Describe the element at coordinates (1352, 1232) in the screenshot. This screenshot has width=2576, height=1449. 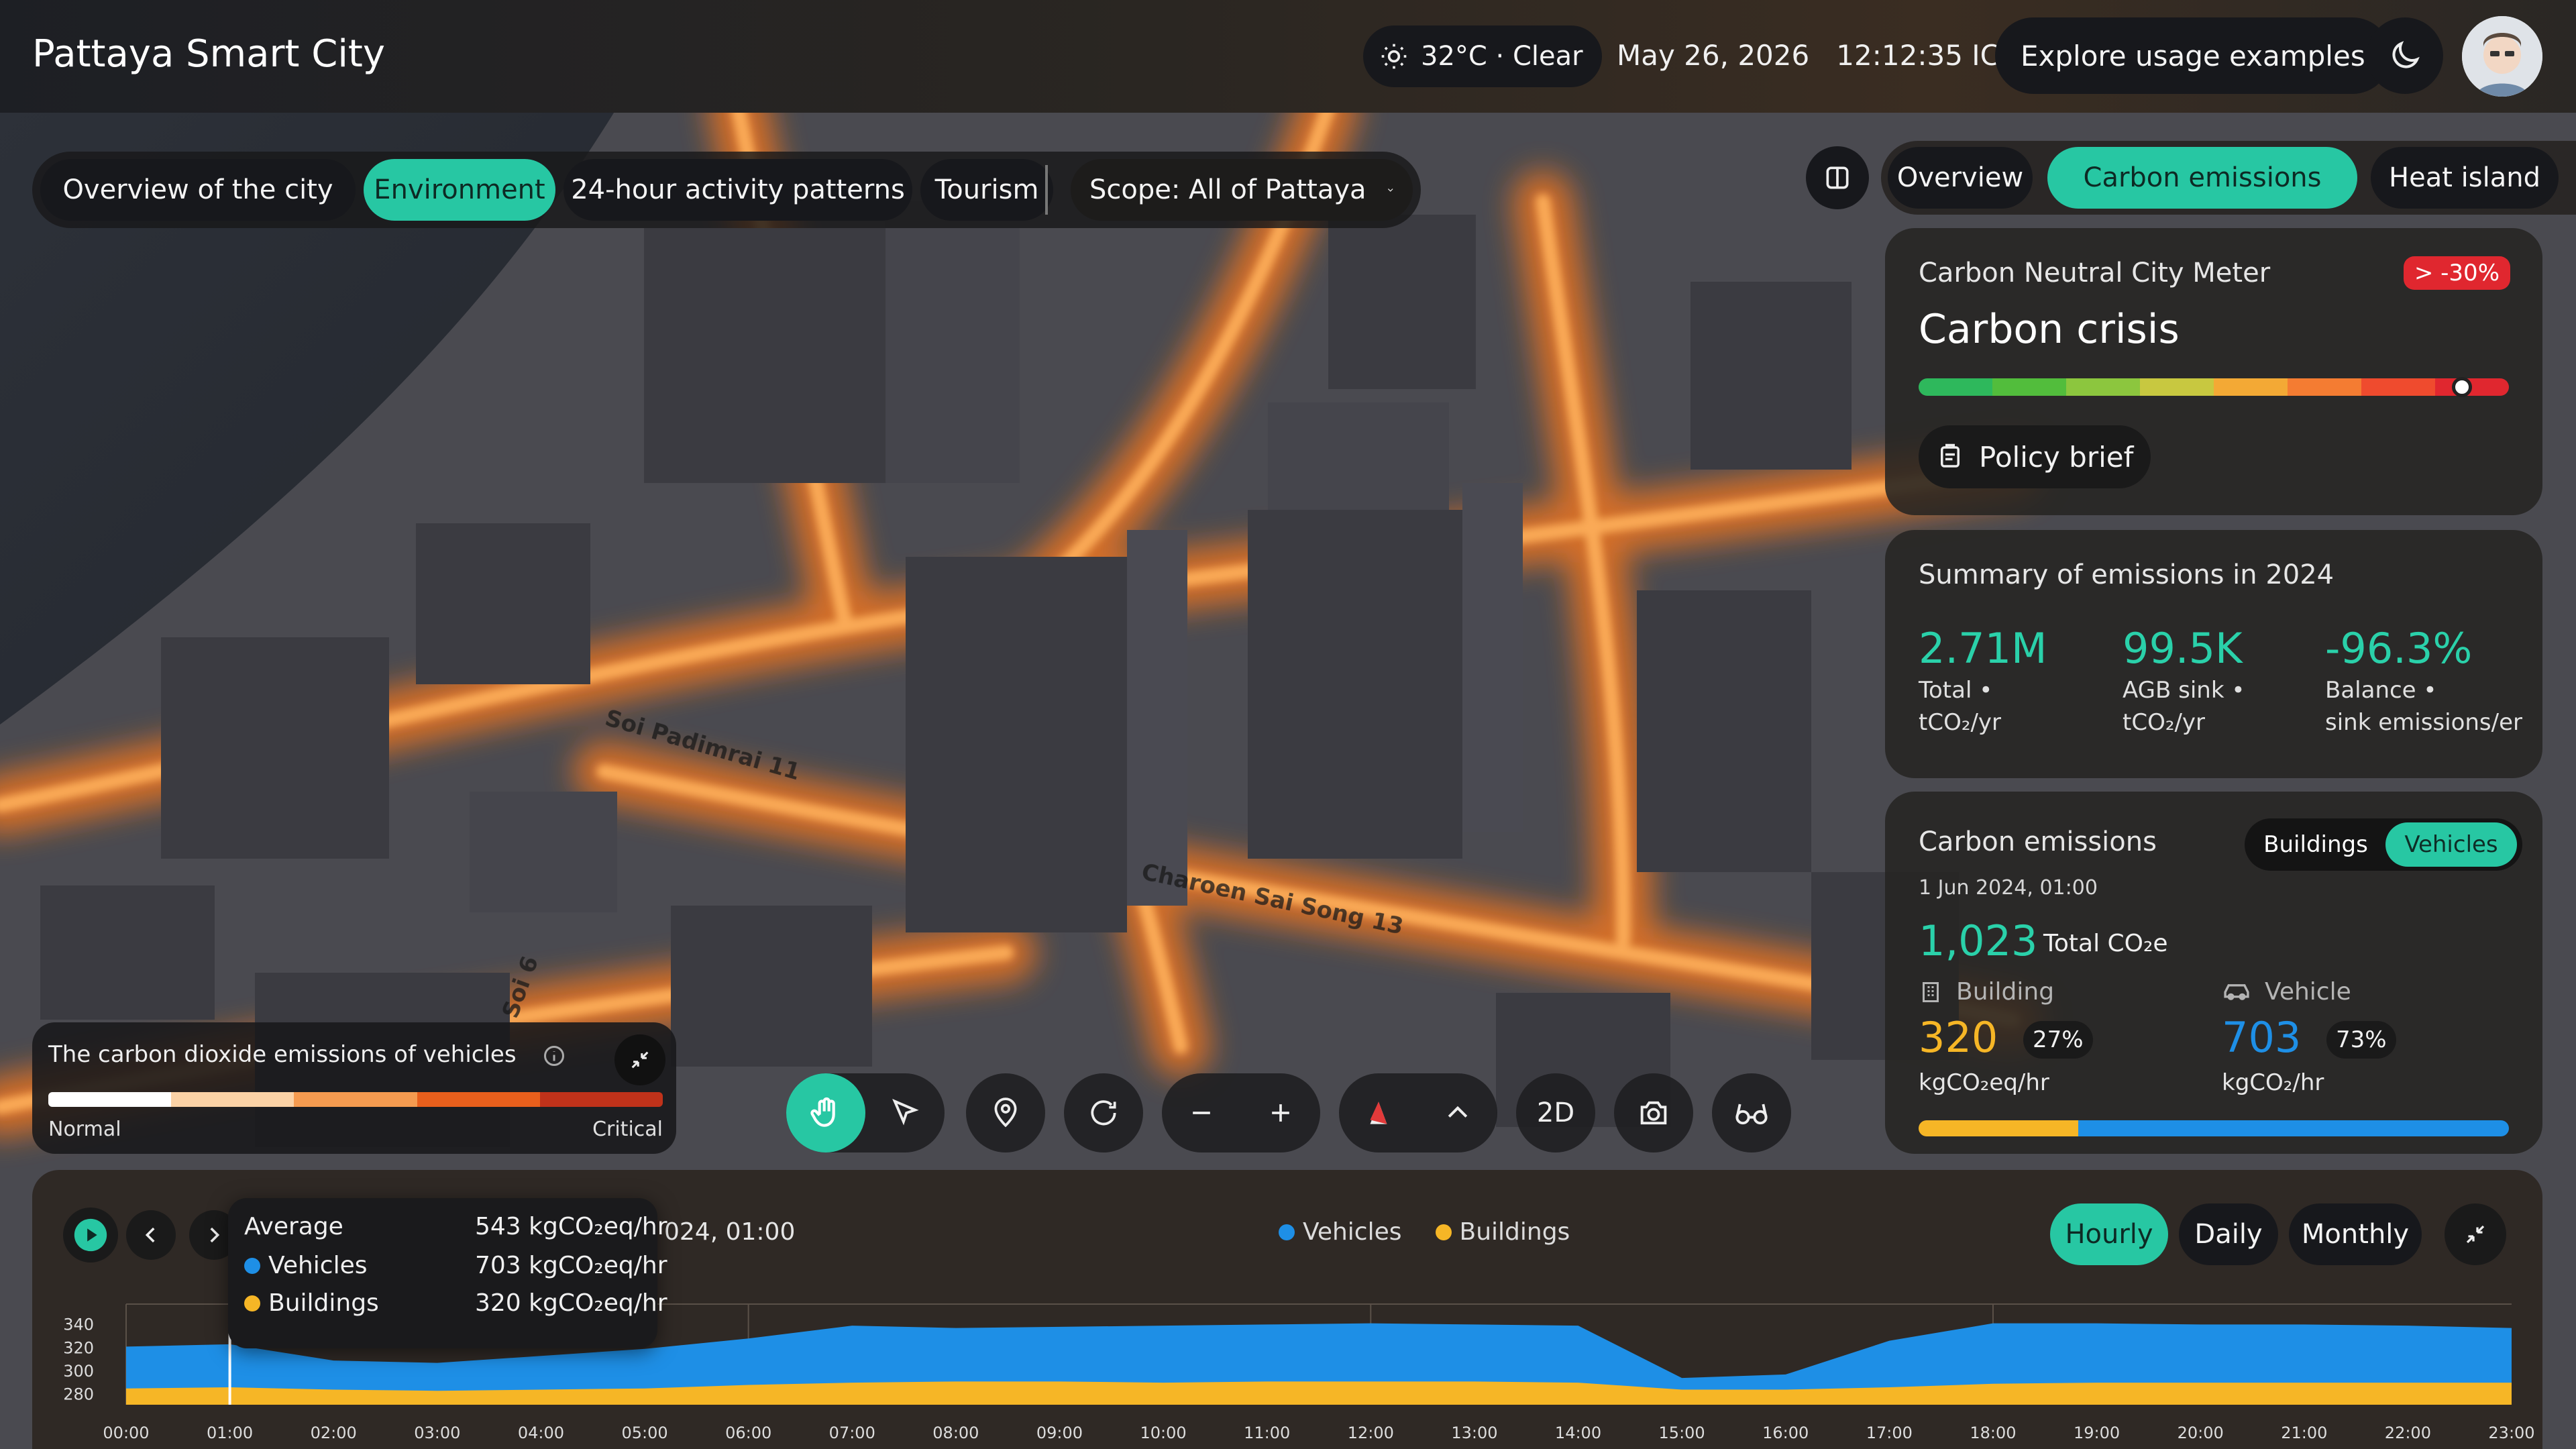
I see `legend-label-vehicles: Vehicles` at that location.